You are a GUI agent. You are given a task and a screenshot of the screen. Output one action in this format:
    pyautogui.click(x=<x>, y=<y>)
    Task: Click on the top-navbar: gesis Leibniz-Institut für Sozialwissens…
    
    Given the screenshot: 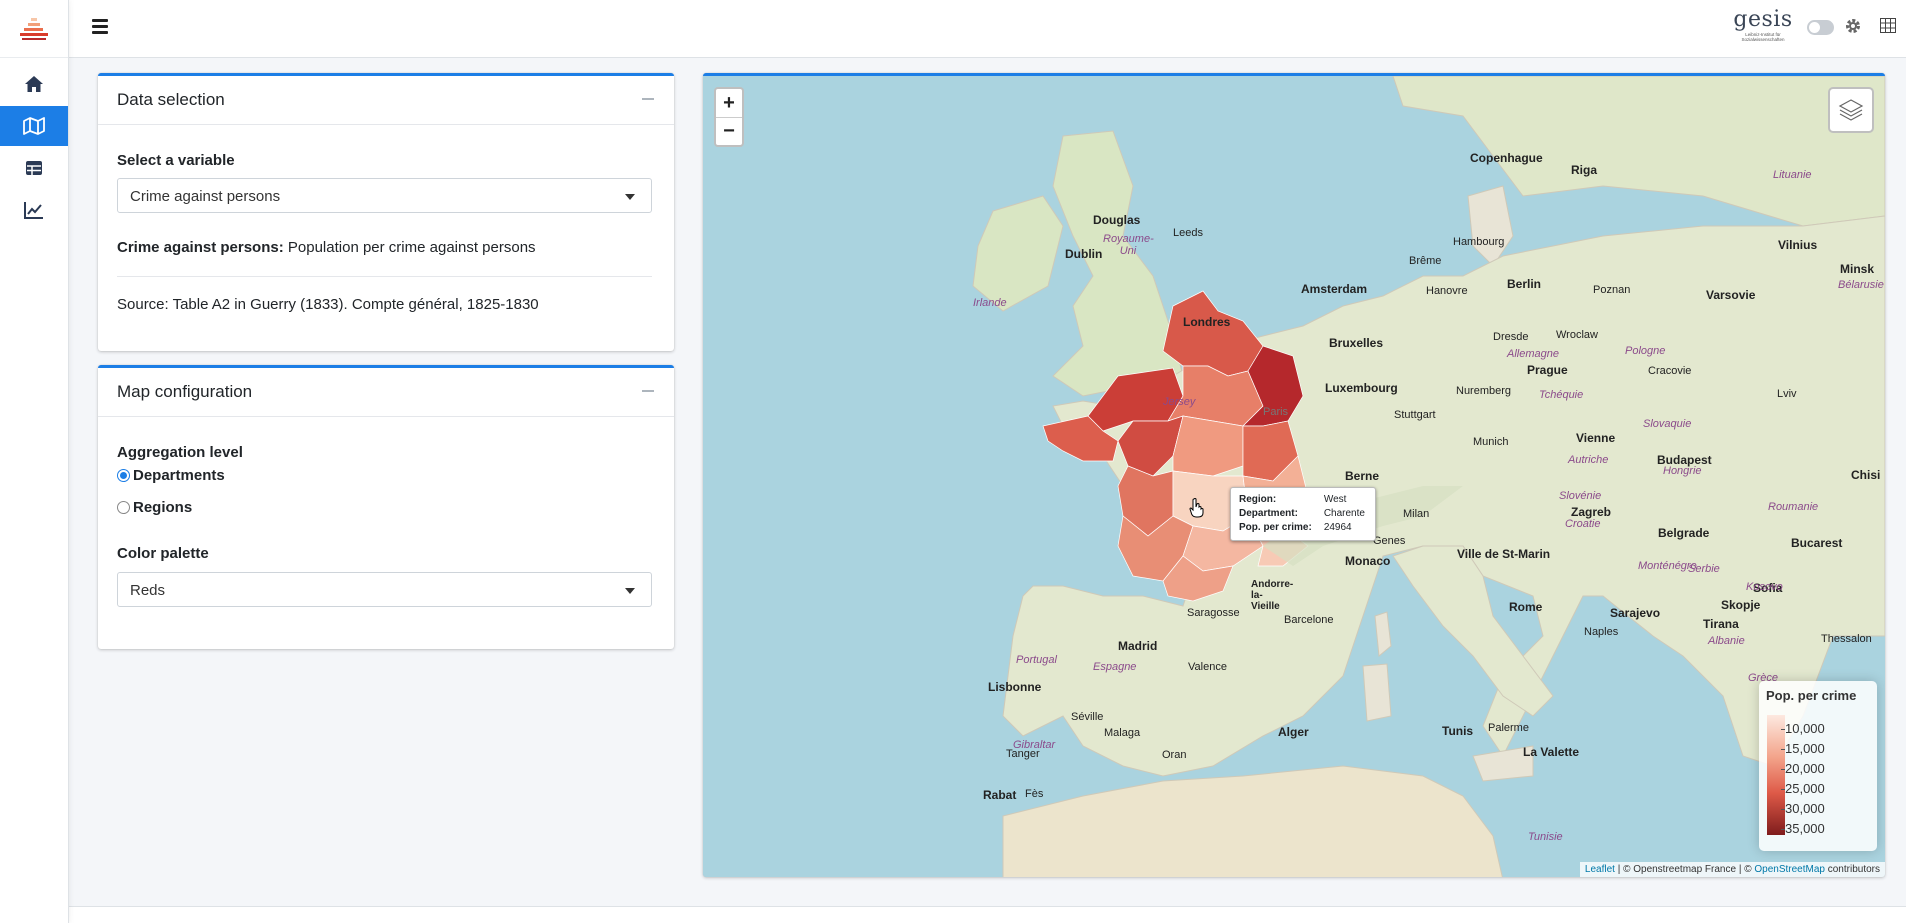 What is the action you would take?
    pyautogui.click(x=987, y=29)
    